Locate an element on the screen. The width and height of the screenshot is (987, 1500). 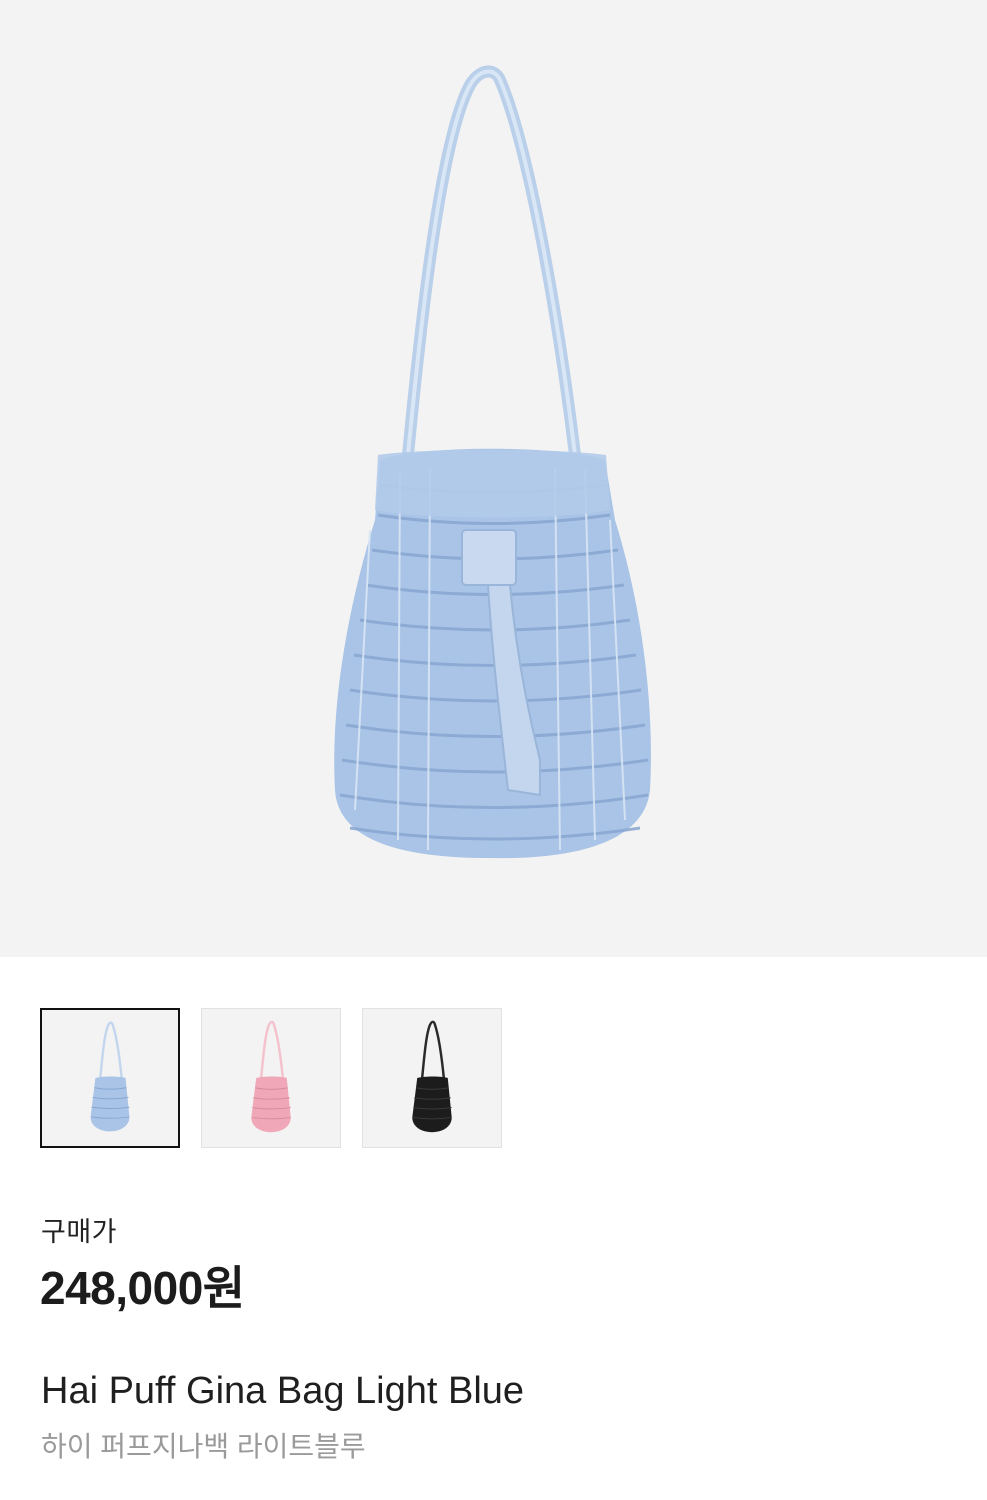
product-name-english: Hai Puff Gina Bag Light Blue is located at coordinates (283, 1391).